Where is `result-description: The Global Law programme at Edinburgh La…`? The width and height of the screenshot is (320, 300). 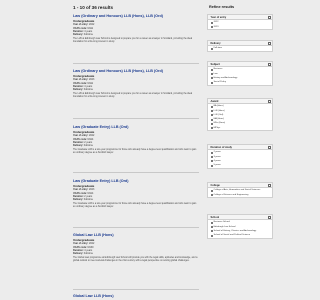 result-description: The Global Law programme at Edinburgh La… is located at coordinates (135, 260).